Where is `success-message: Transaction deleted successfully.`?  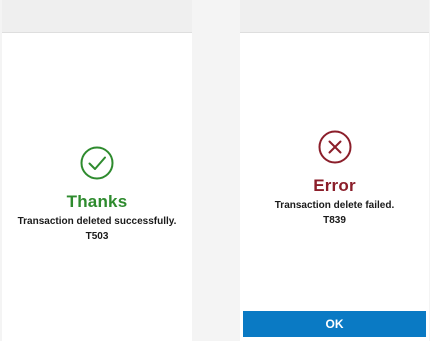 success-message: Transaction deleted successfully. is located at coordinates (97, 221).